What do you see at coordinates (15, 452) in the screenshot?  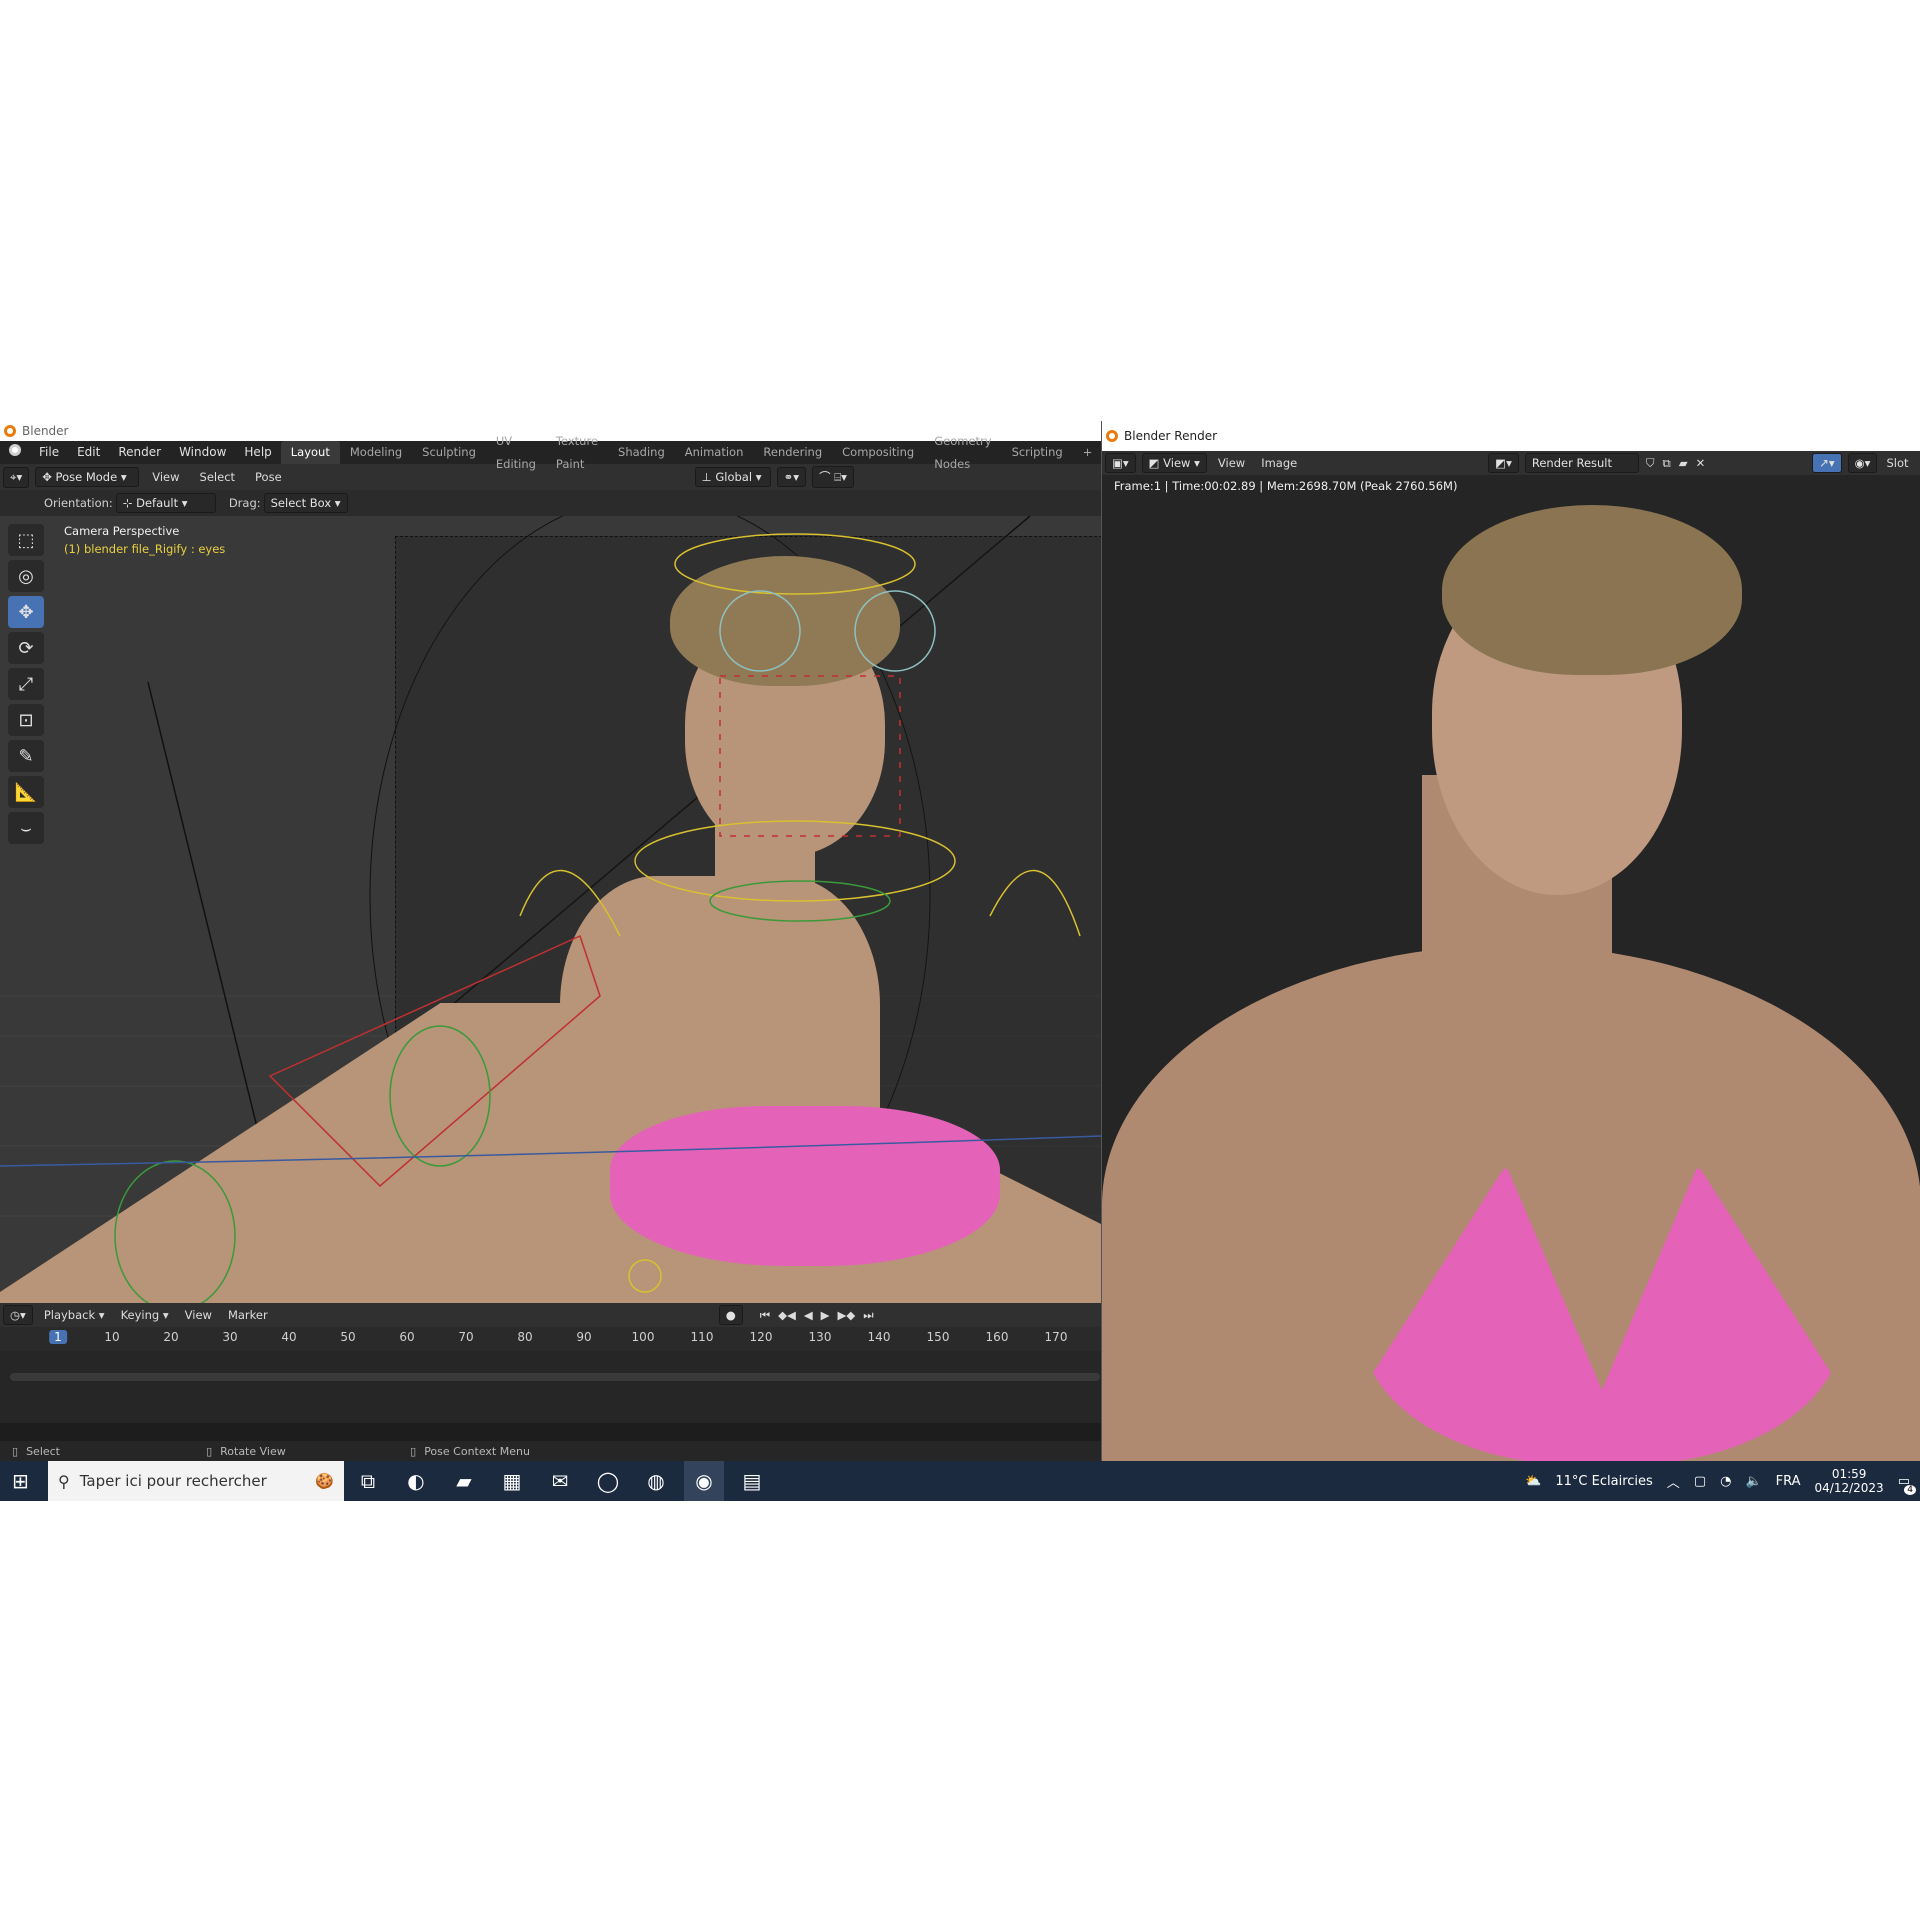 I see `blender-logo-menu-icon` at bounding box center [15, 452].